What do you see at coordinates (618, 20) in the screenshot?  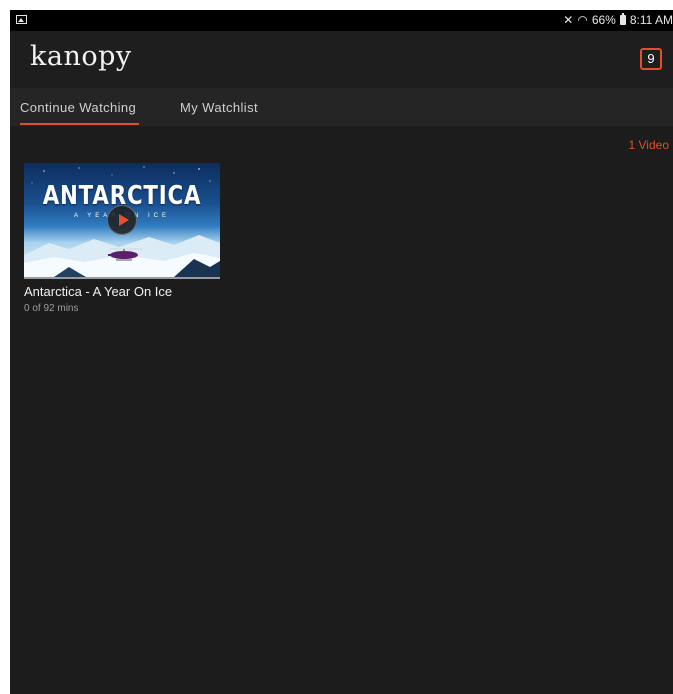 I see `status-indicators: ✕ ◠ 66% 8:11 AM` at bounding box center [618, 20].